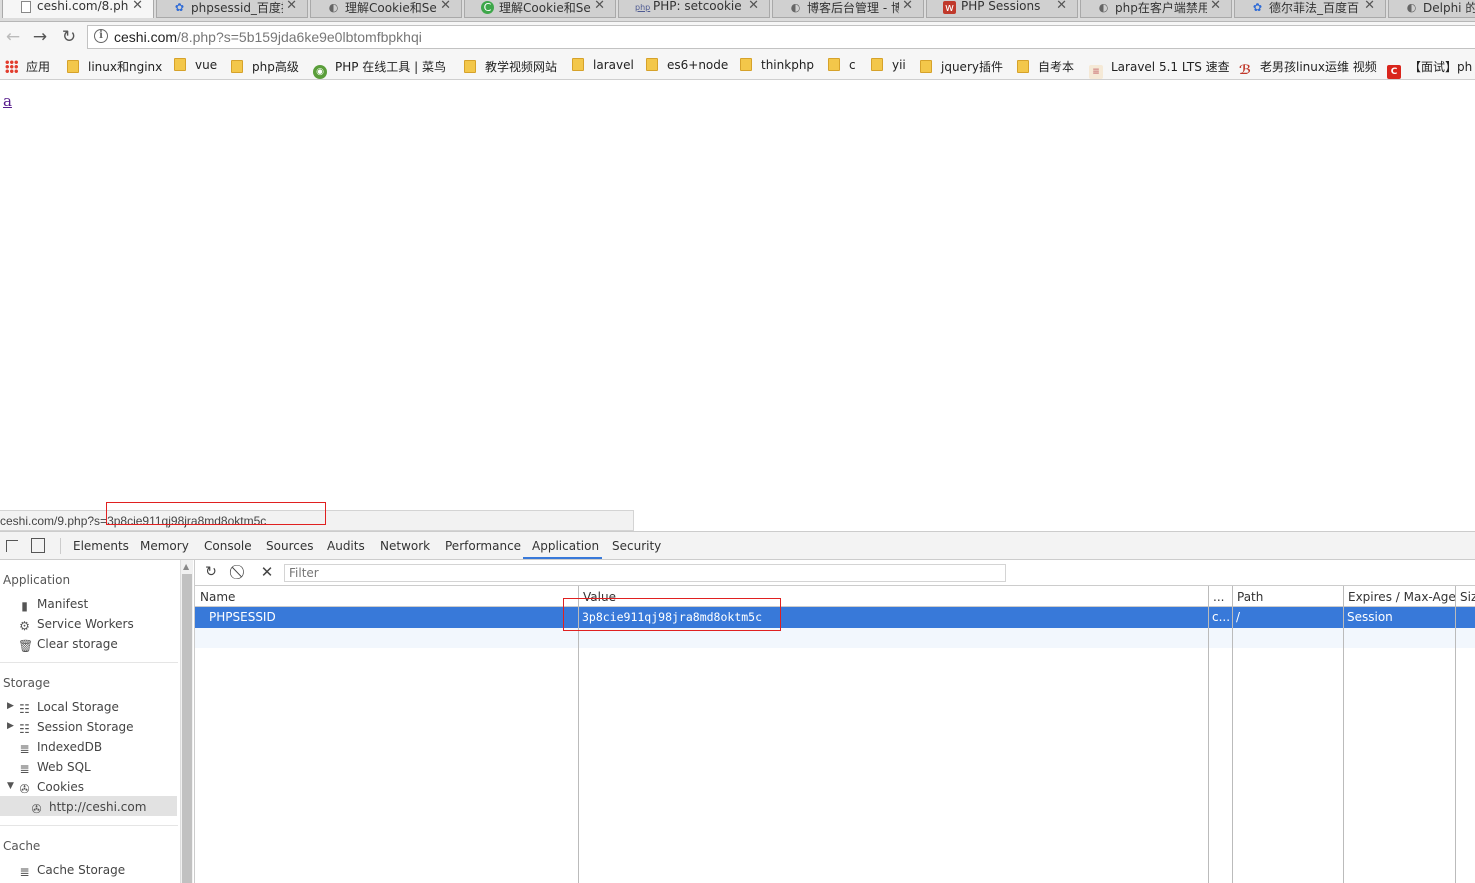 The height and width of the screenshot is (883, 1475). I want to click on bookmark-label: laravel, so click(613, 65).